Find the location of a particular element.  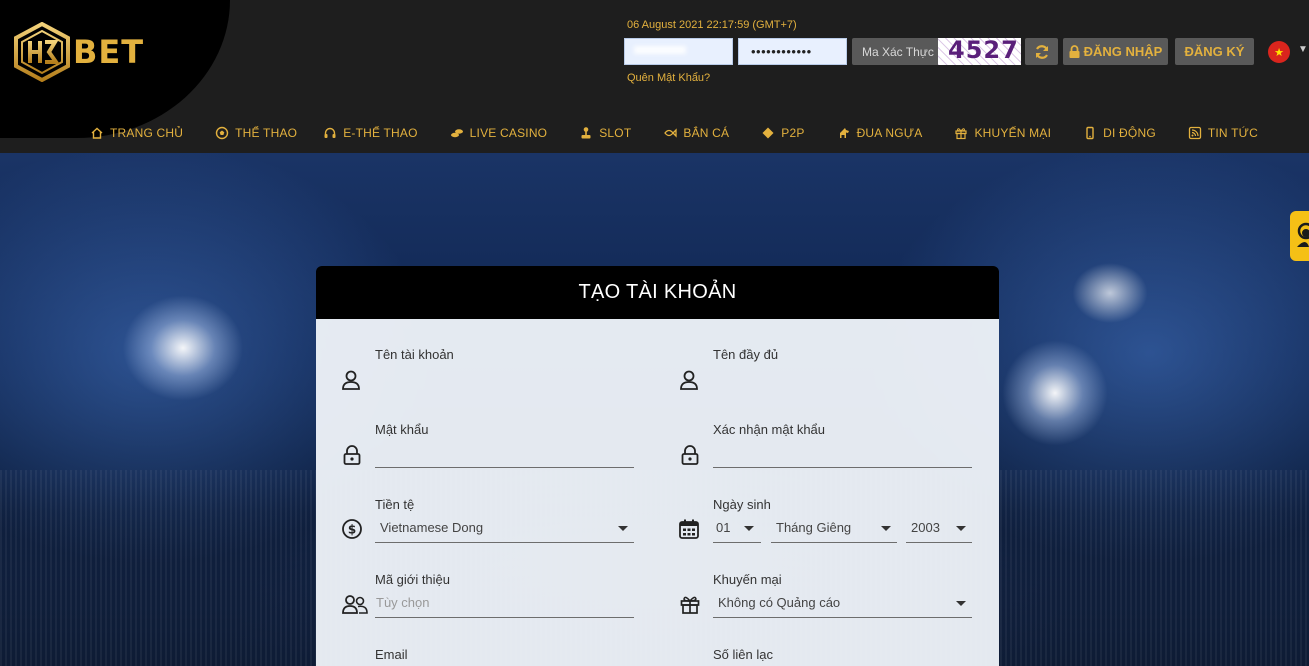

login-button-label: ĐĂNG NHẬP is located at coordinates (1123, 51).